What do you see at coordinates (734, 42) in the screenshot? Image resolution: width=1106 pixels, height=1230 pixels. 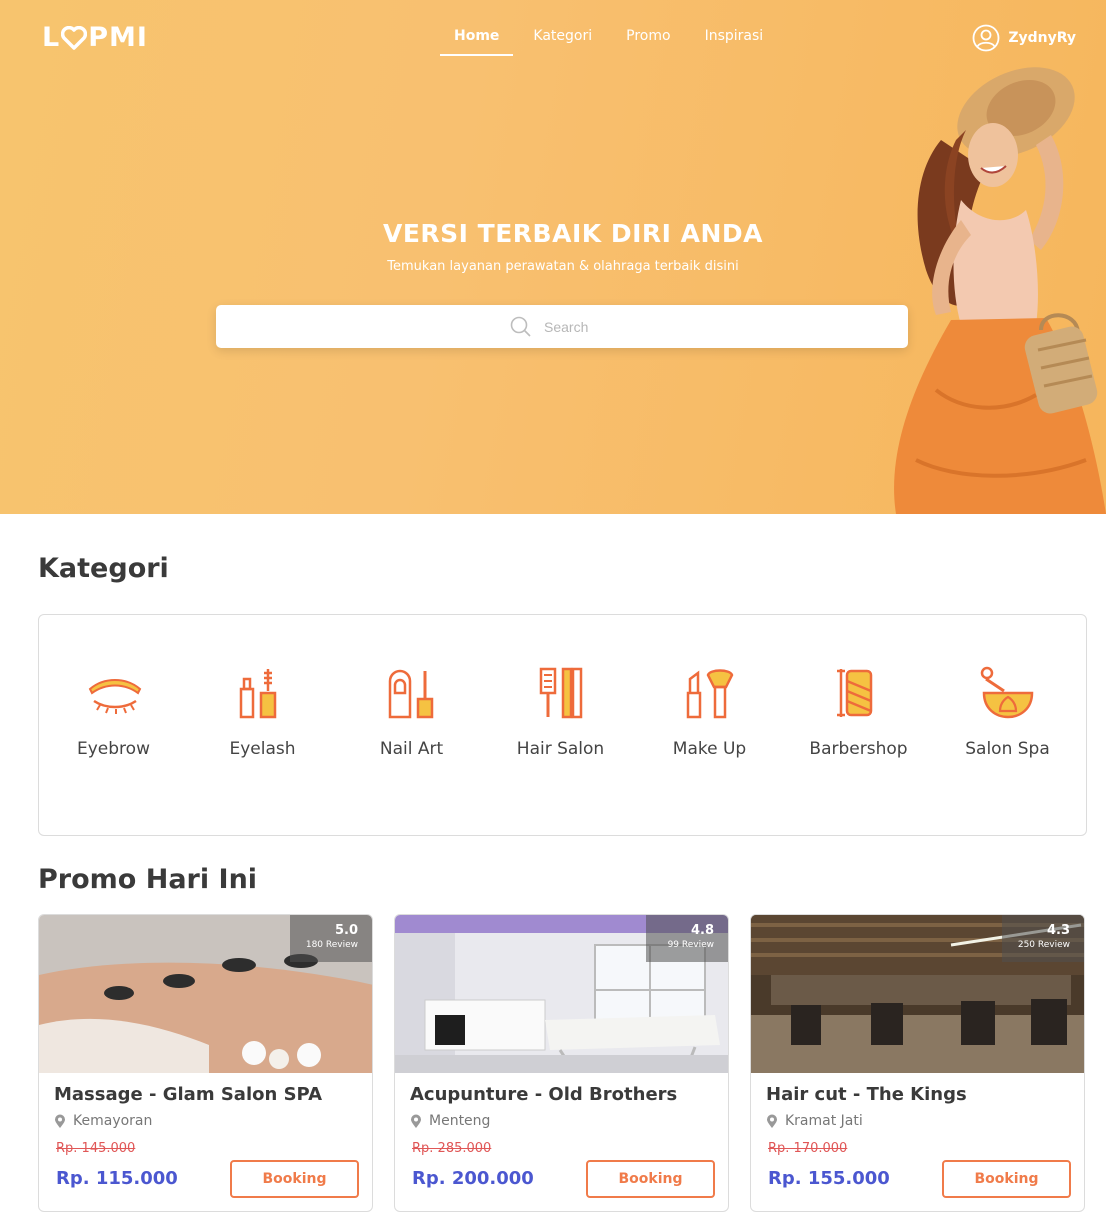 I see `nav-inspirasi: Inspirasi` at bounding box center [734, 42].